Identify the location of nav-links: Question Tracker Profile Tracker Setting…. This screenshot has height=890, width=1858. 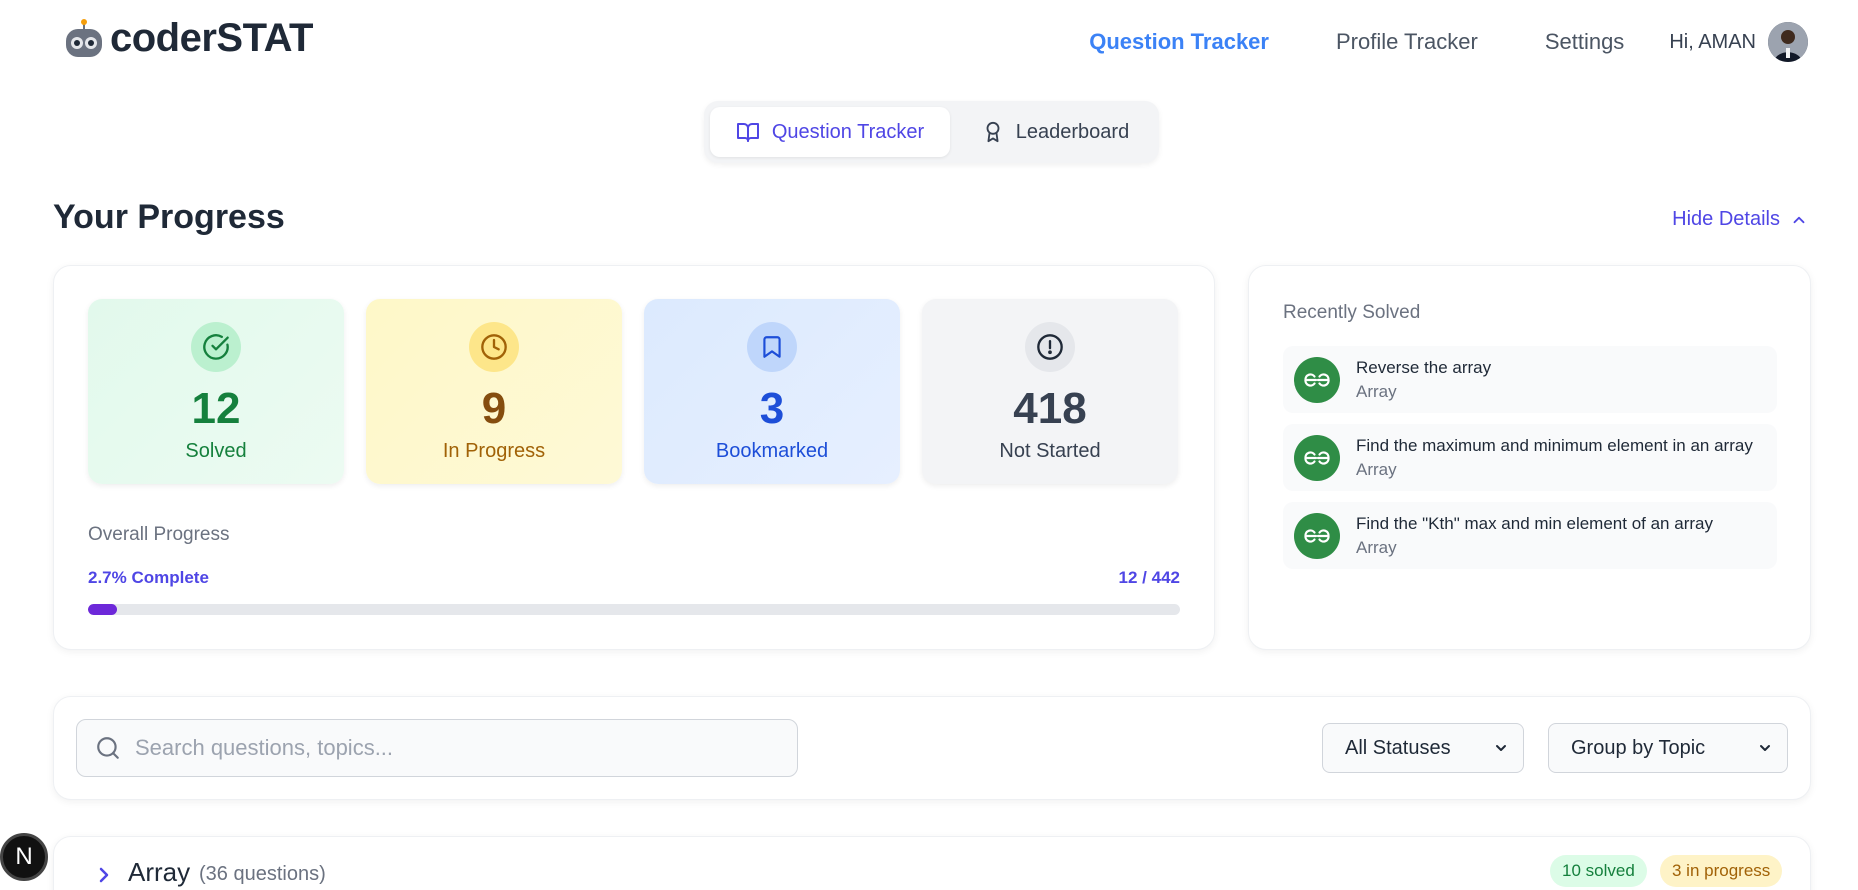
(1448, 42).